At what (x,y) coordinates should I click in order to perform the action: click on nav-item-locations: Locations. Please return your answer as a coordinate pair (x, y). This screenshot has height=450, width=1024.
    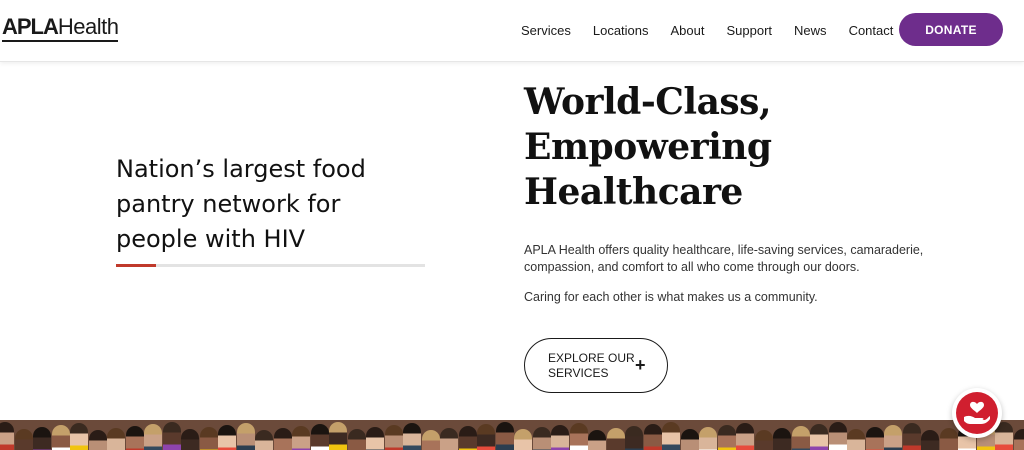
    Looking at the image, I should click on (621, 30).